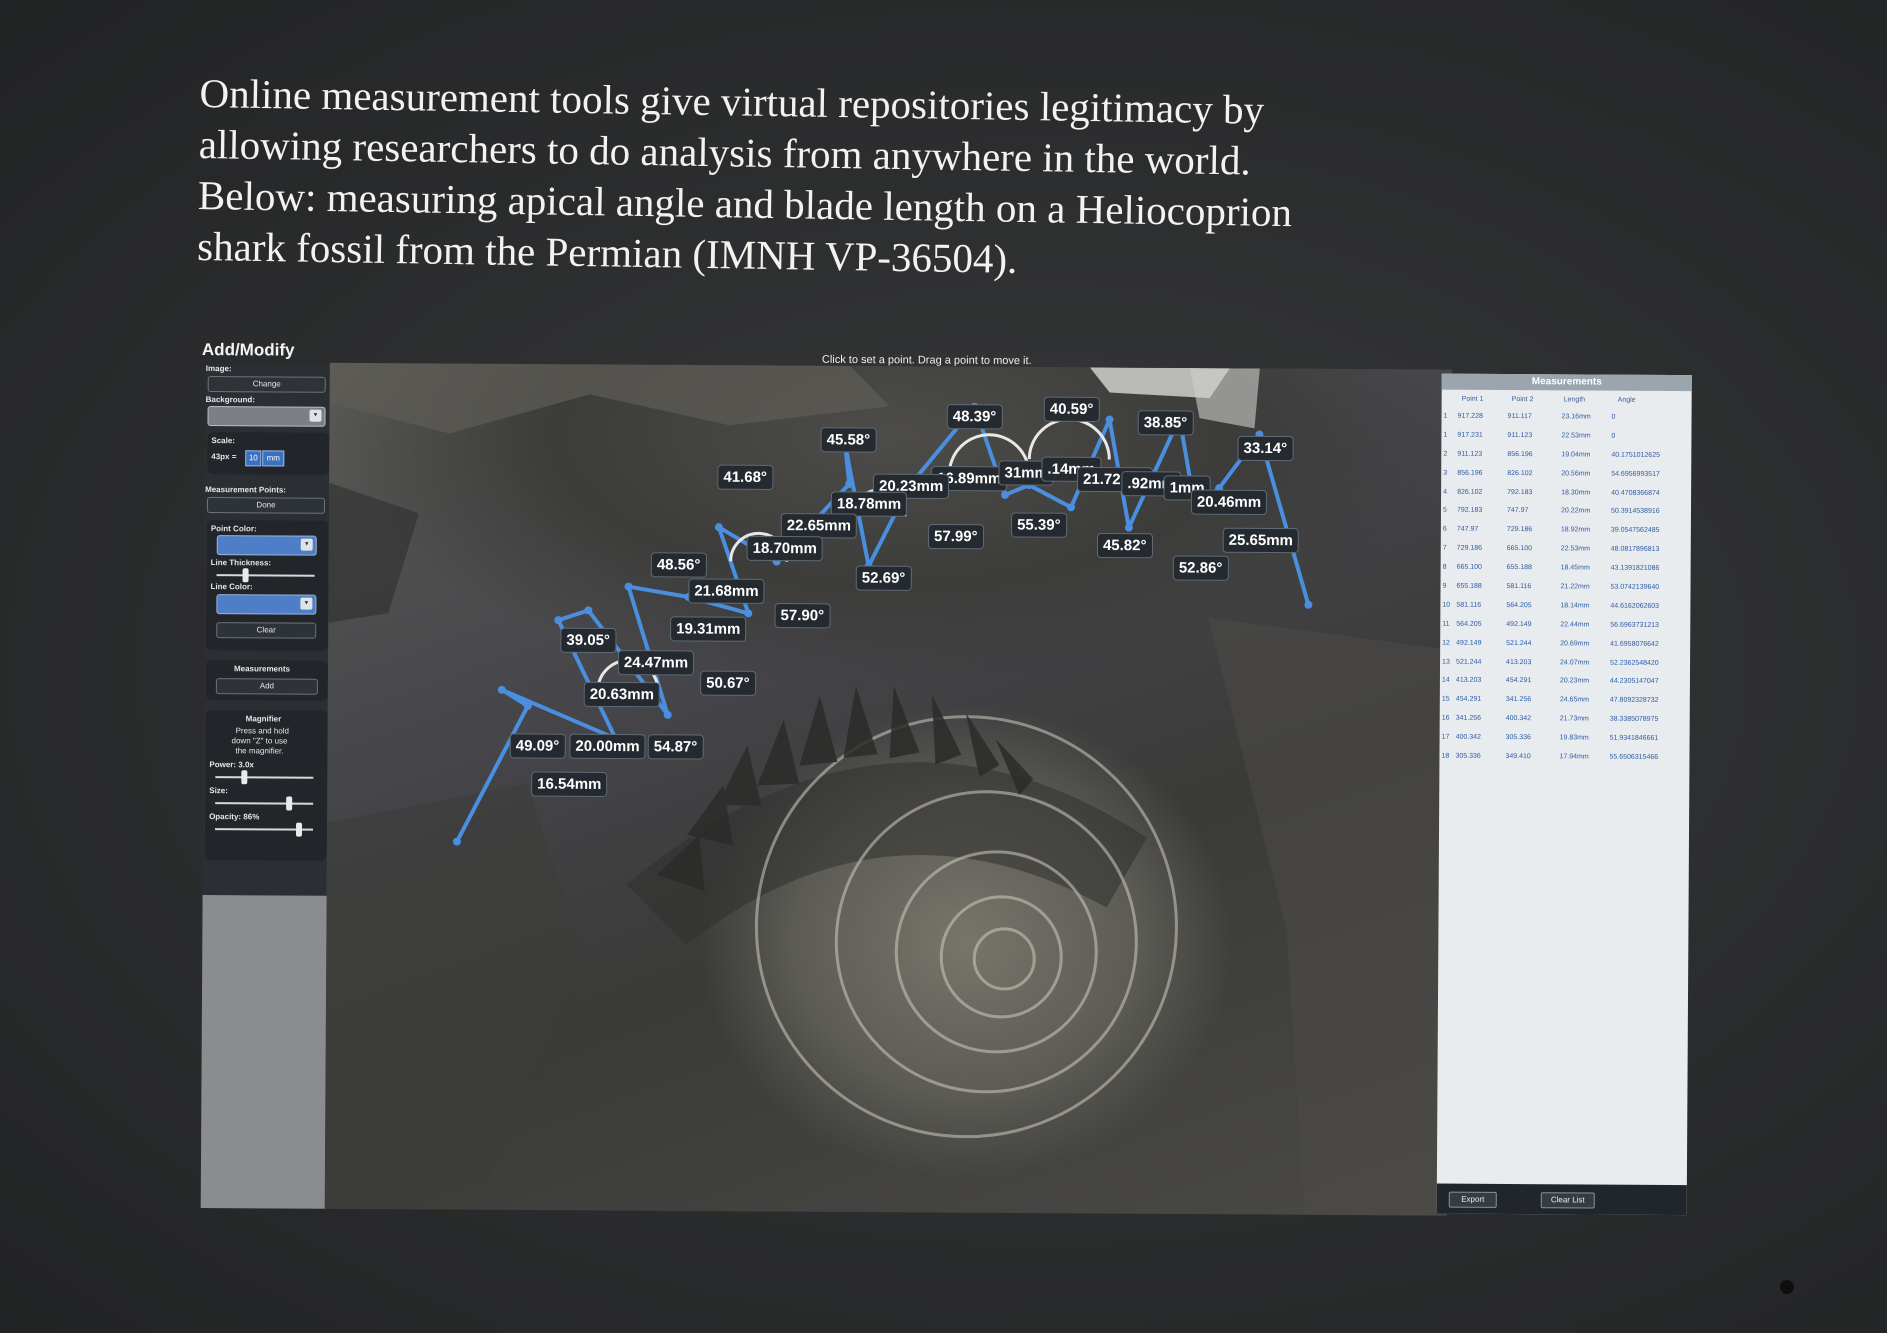 This screenshot has height=1333, width=1887. I want to click on measurements-group: Measurements Add, so click(267, 680).